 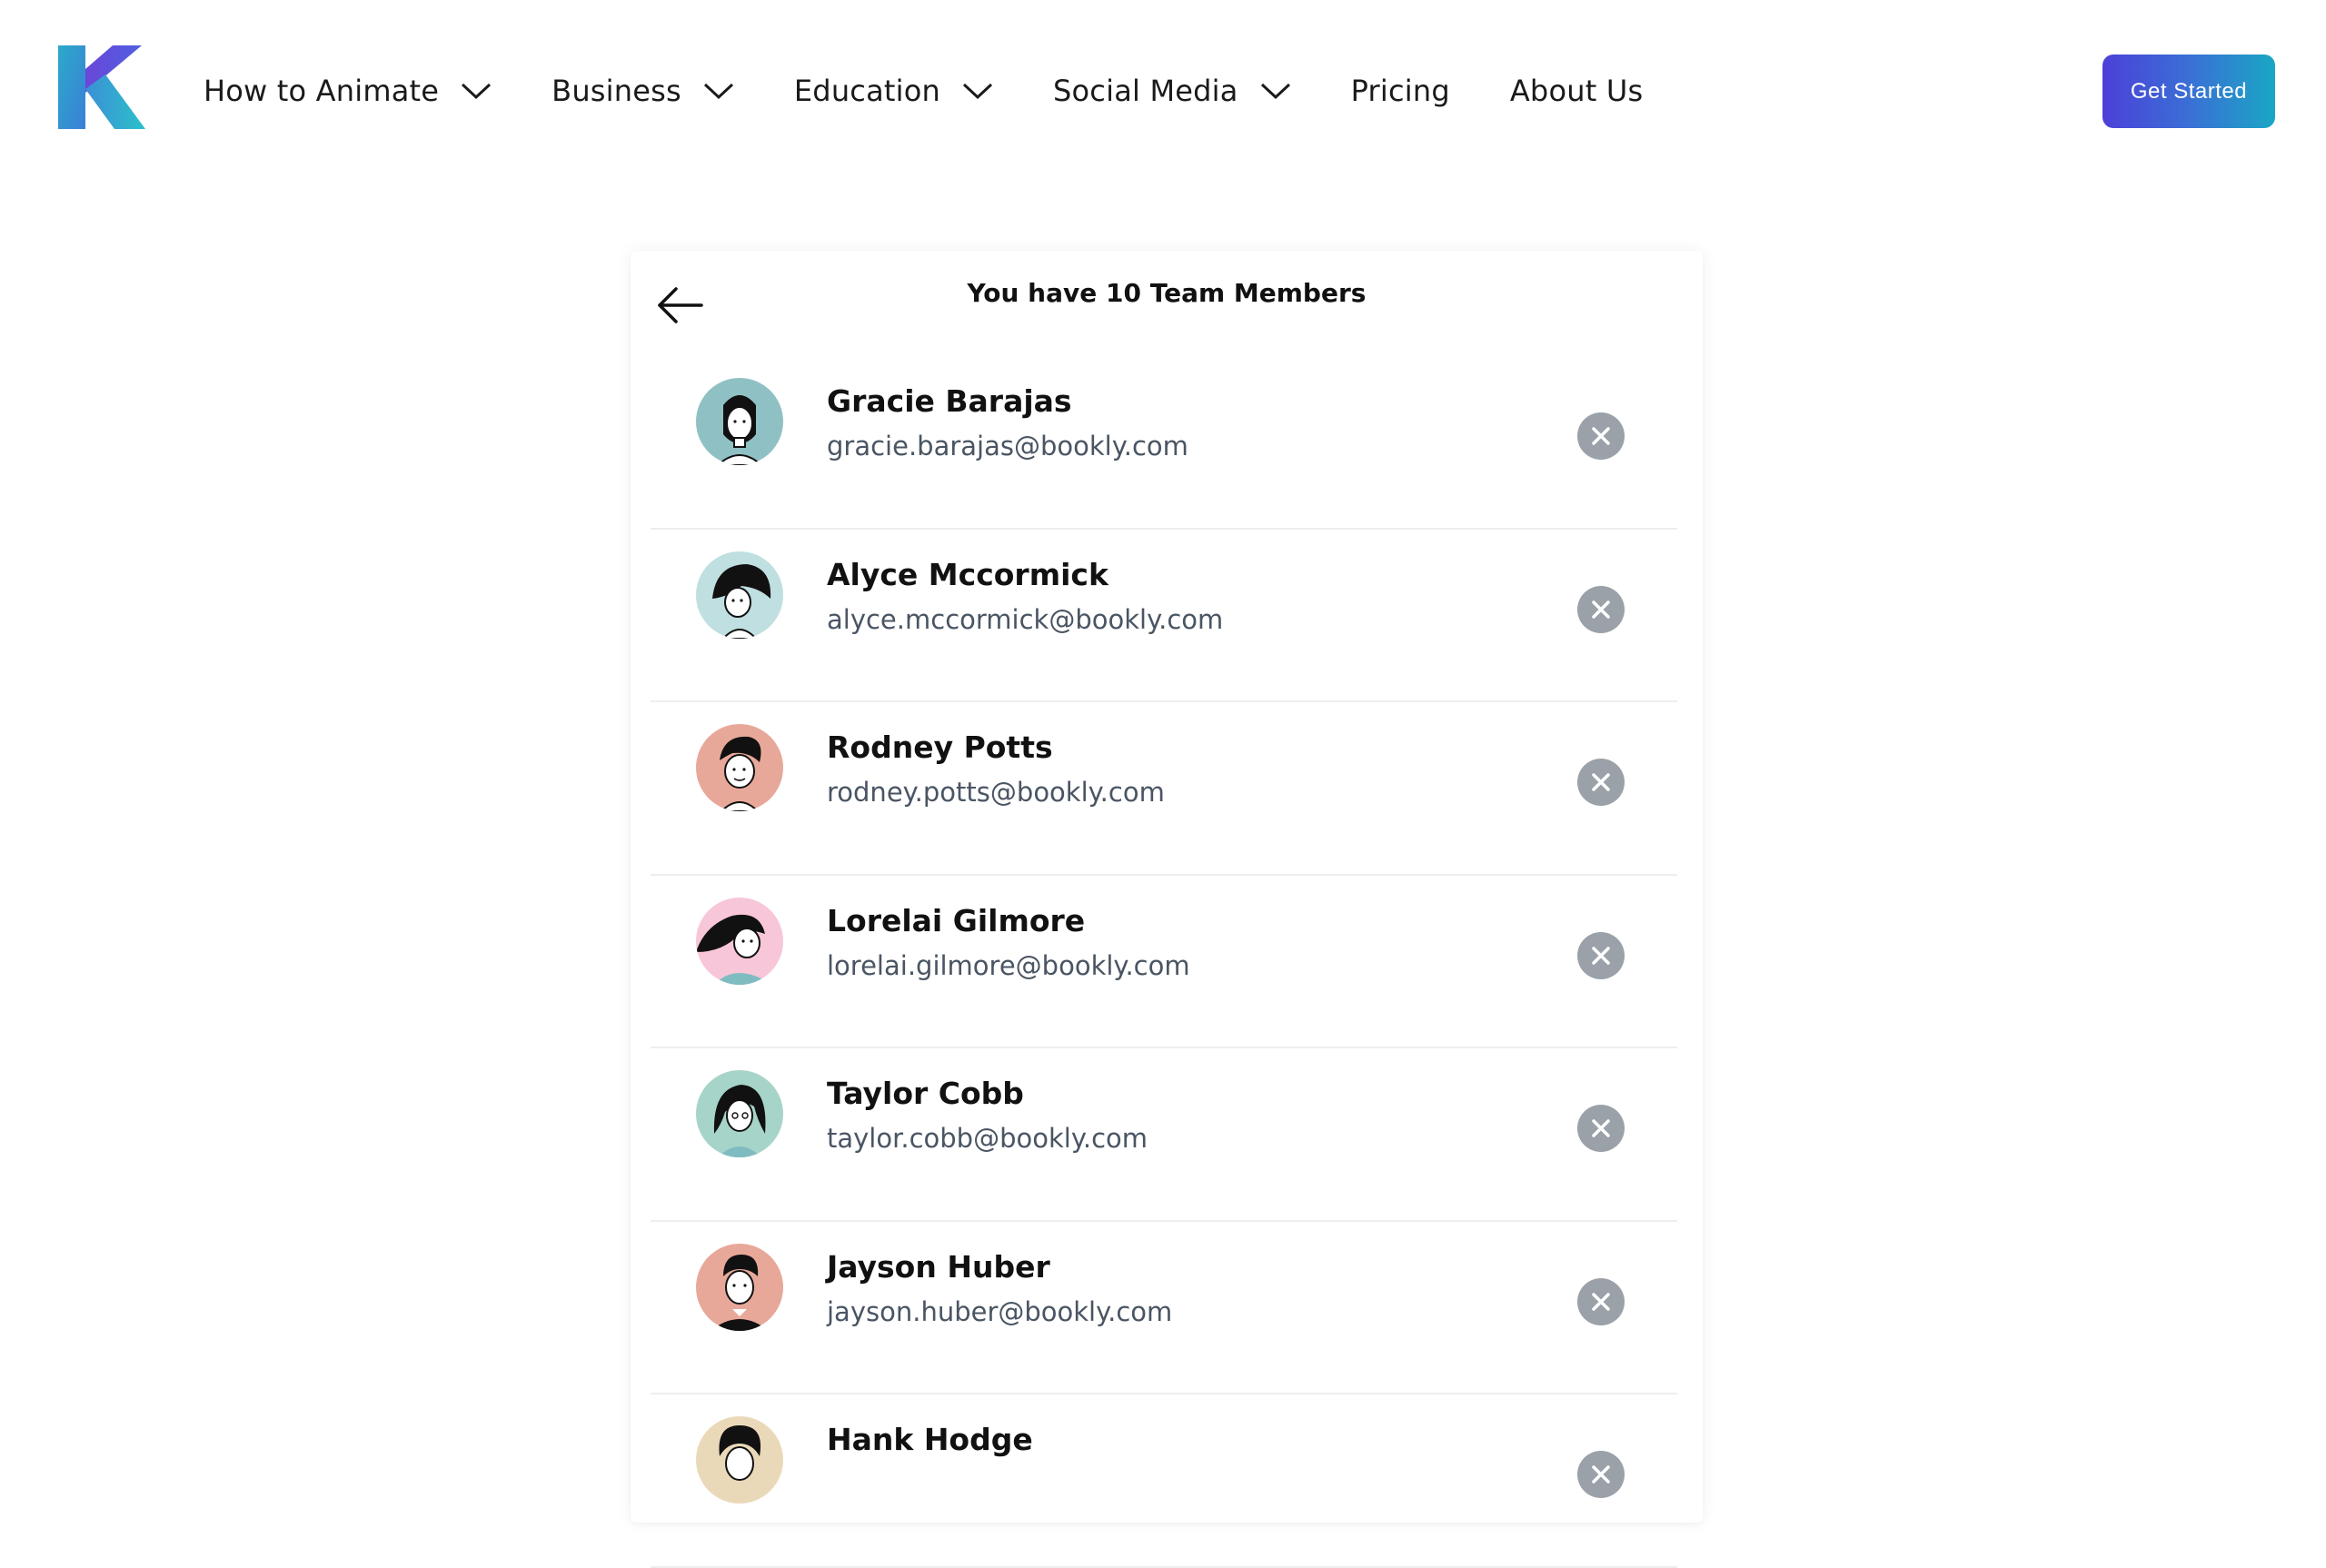 What do you see at coordinates (967, 574) in the screenshot?
I see `member-name: Alyce Mccormick` at bounding box center [967, 574].